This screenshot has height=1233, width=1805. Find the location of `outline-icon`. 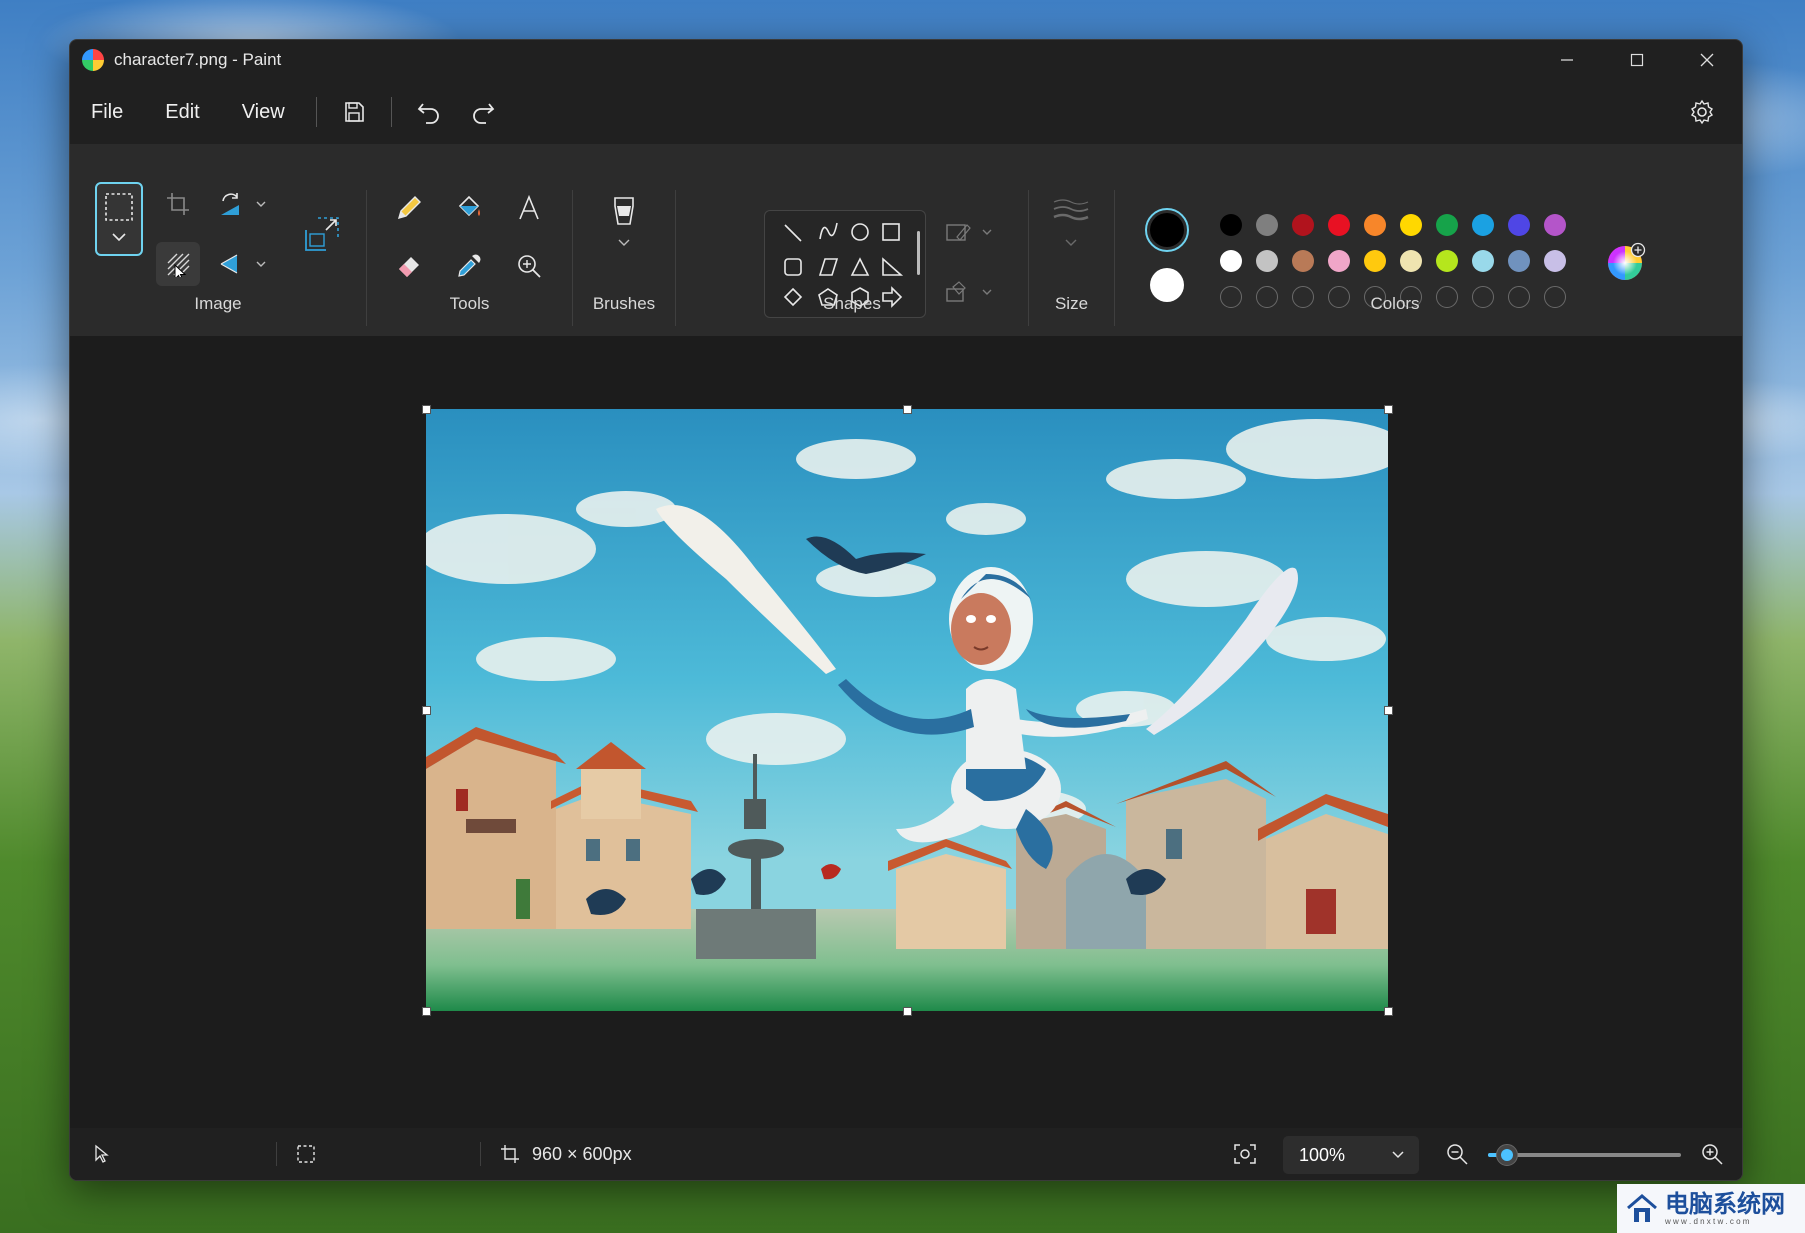

outline-icon is located at coordinates (969, 232).